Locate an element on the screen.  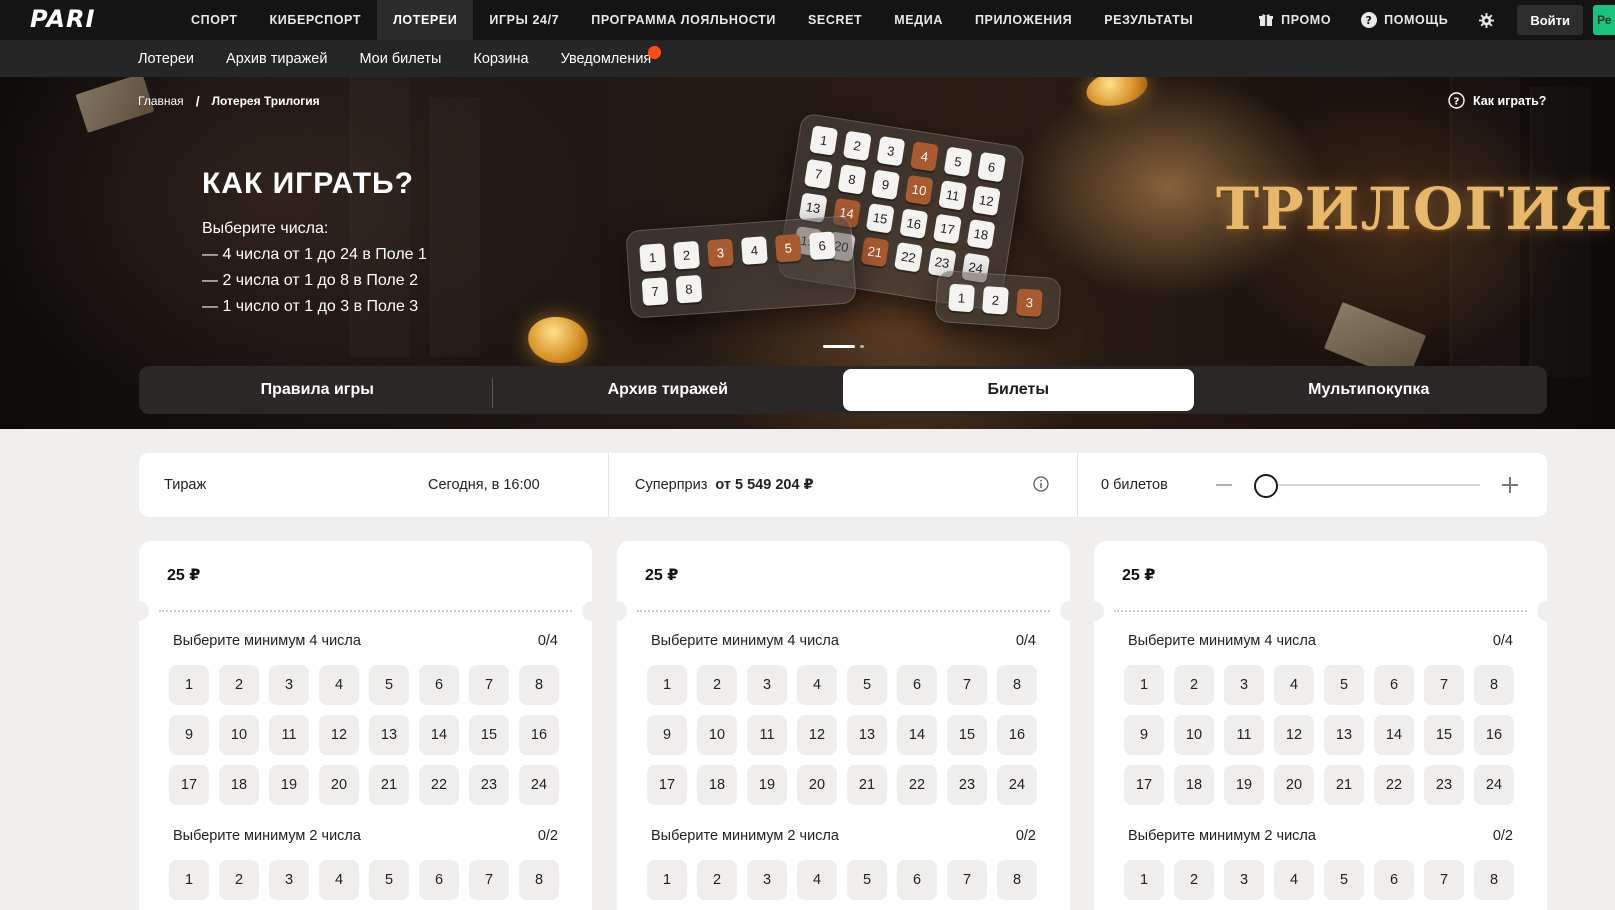
tickets-slider is located at coordinates (1367, 485).